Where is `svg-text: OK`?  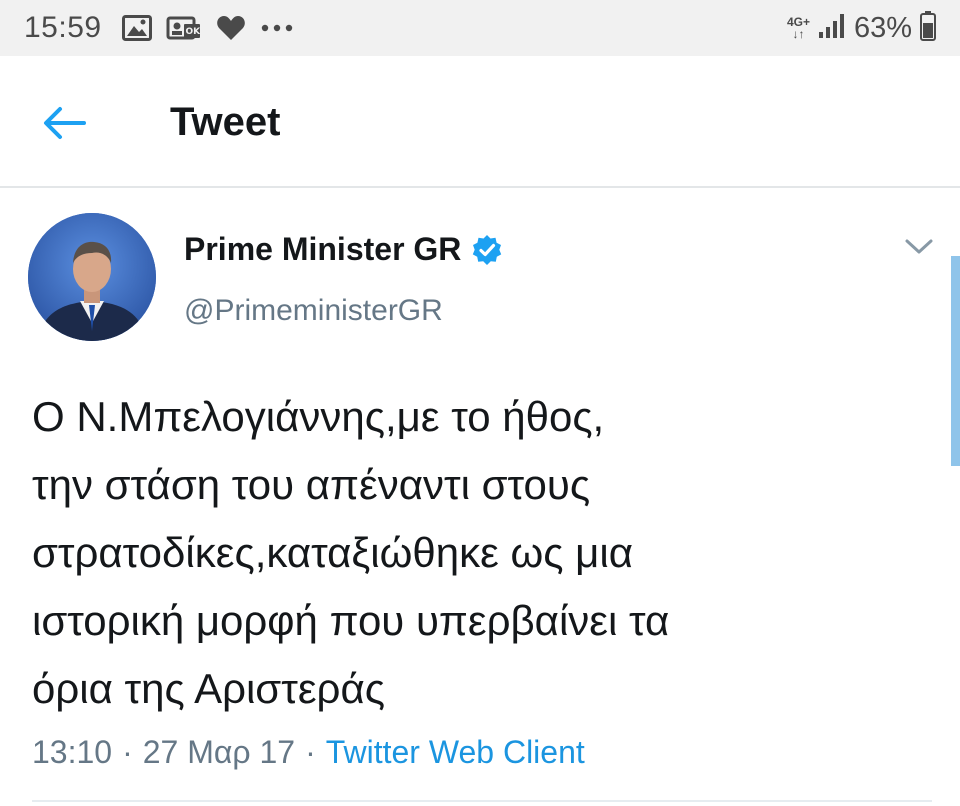 svg-text: OK is located at coordinates (193, 32).